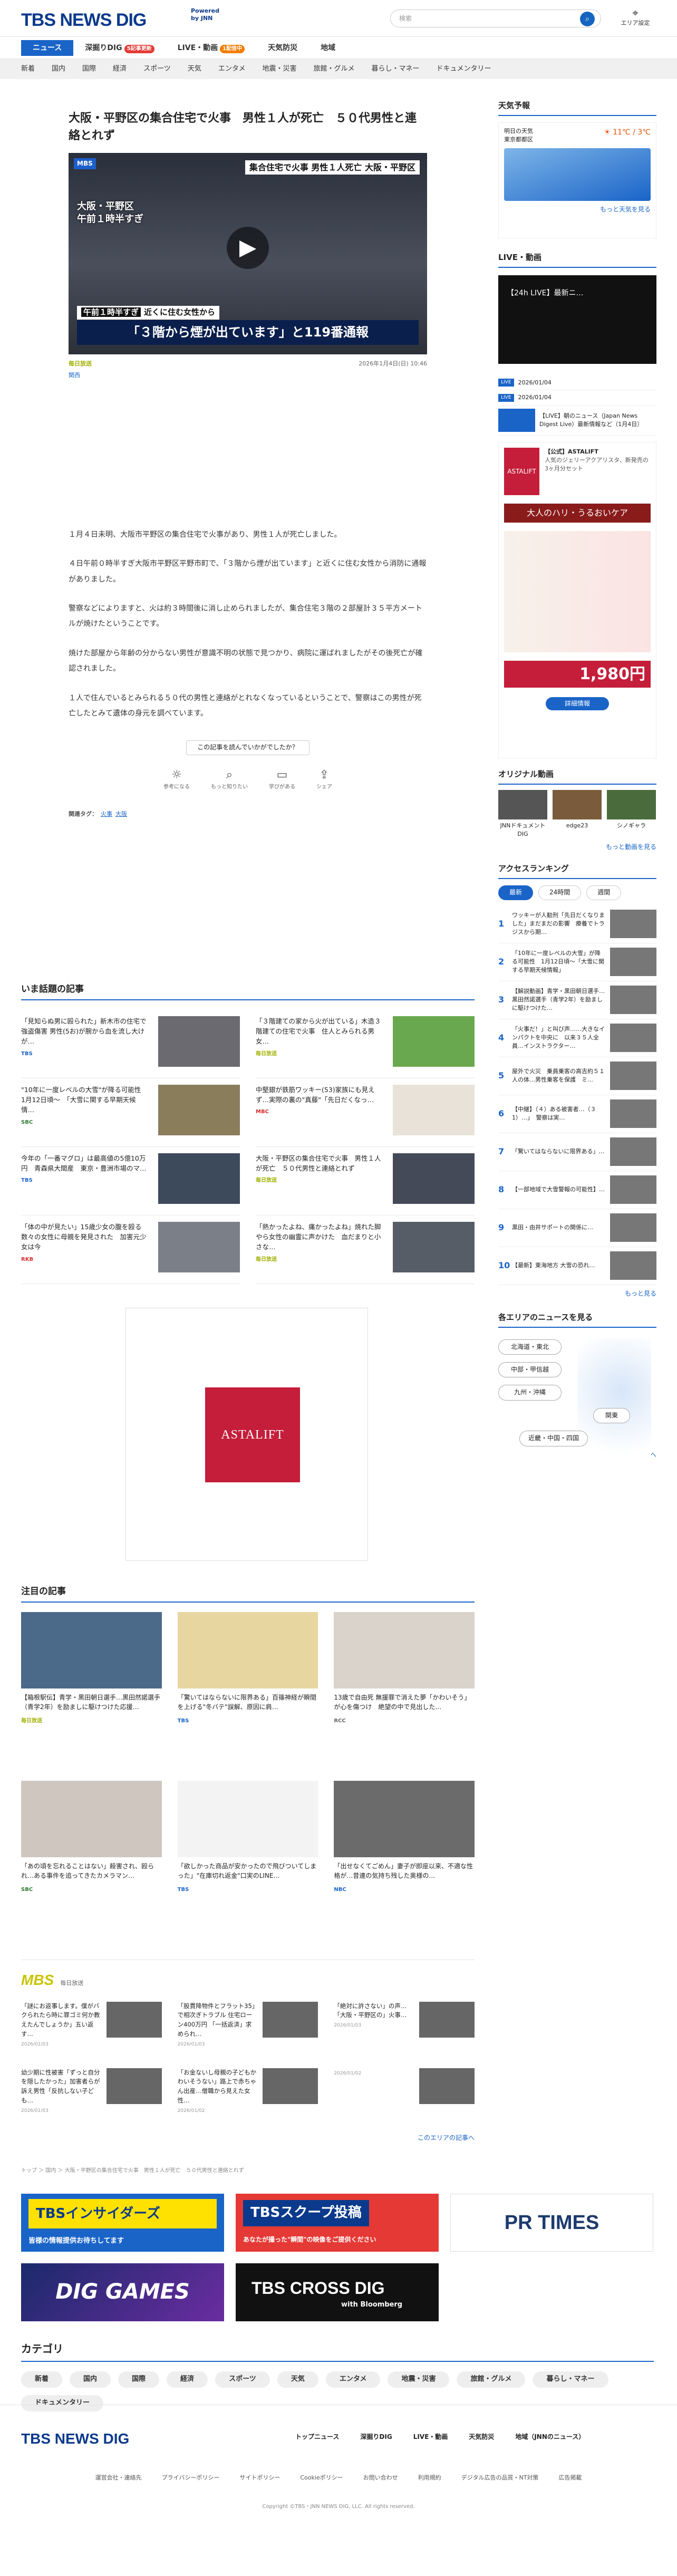 This screenshot has height=2576, width=677. I want to click on footer-nav-item: トップニュース, so click(317, 2437).